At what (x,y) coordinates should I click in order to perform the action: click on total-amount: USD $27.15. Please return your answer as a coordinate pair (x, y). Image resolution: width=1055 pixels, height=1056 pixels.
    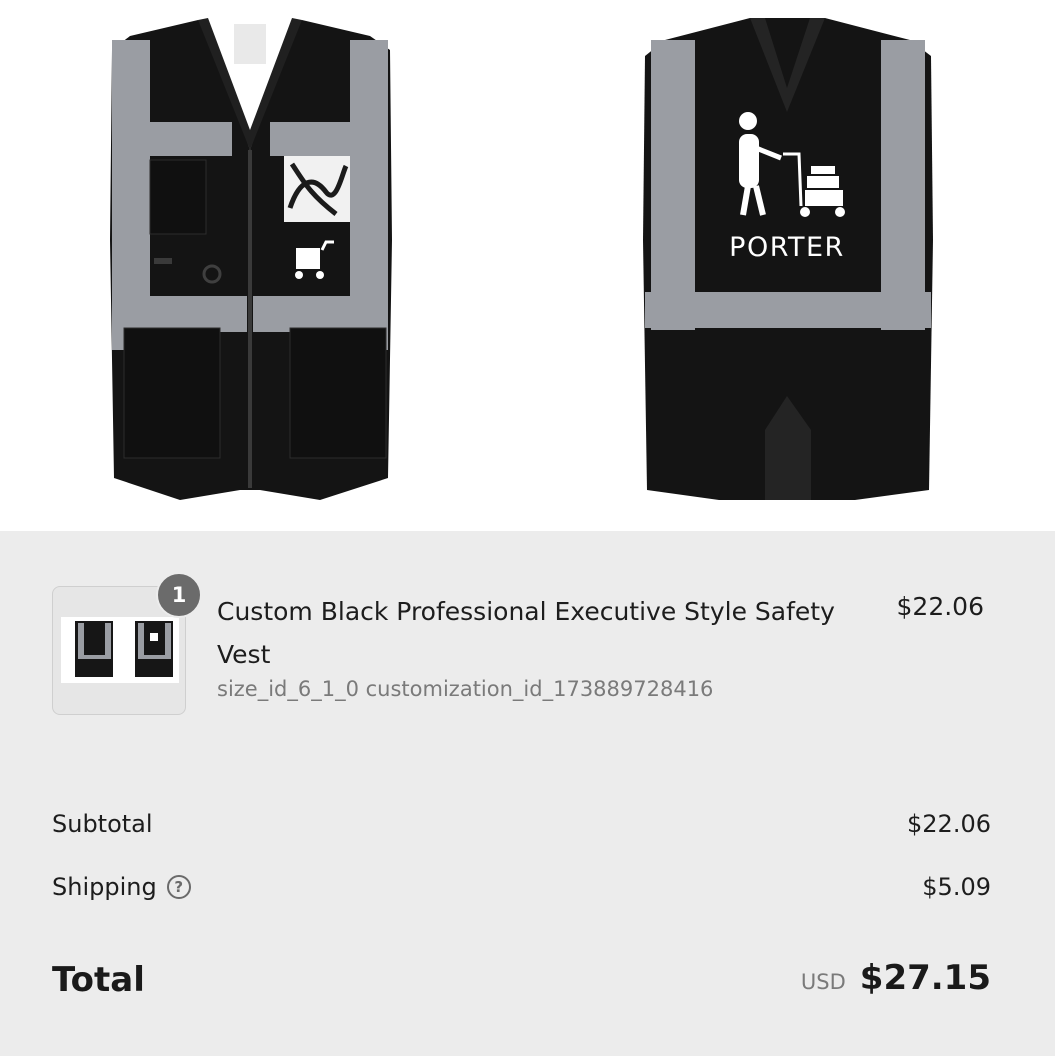
    Looking at the image, I should click on (896, 978).